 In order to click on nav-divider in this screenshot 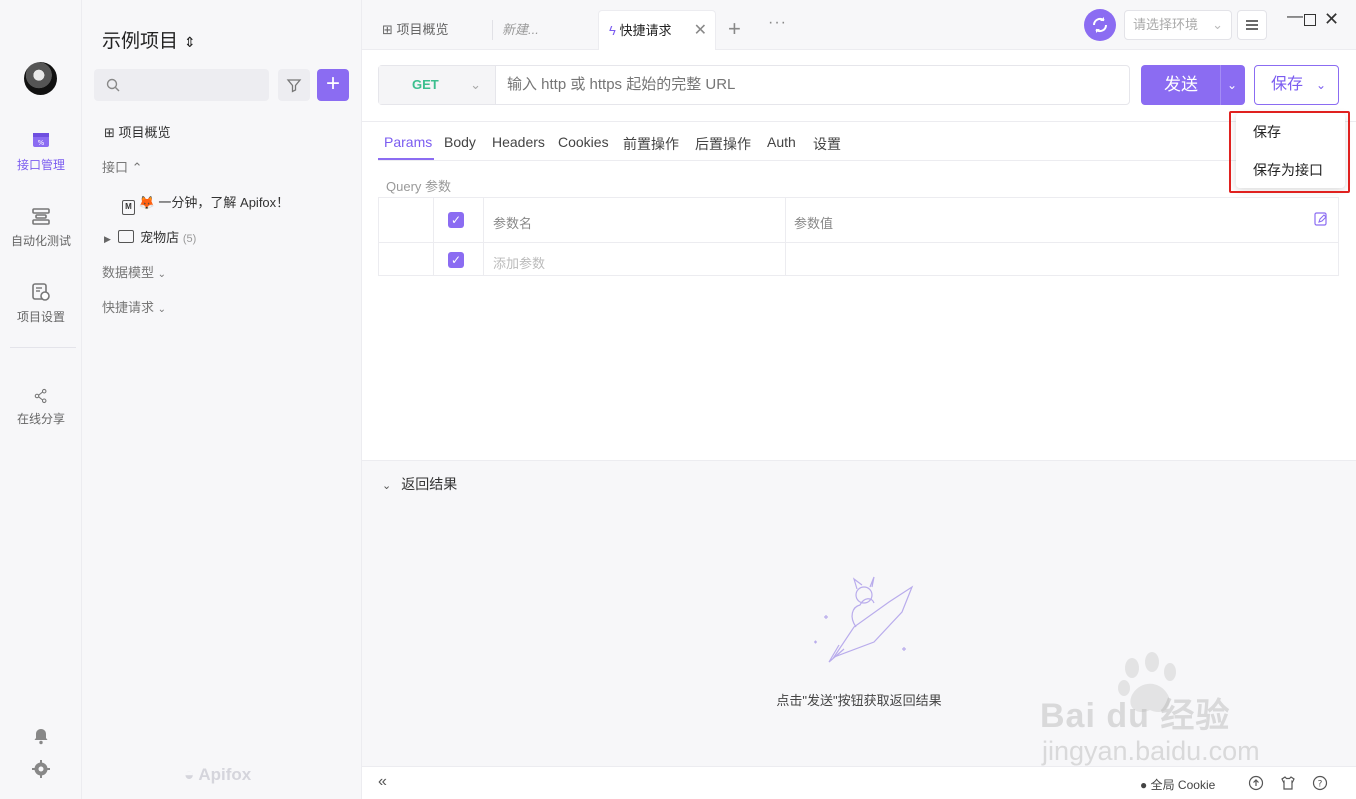, I will do `click(43, 347)`.